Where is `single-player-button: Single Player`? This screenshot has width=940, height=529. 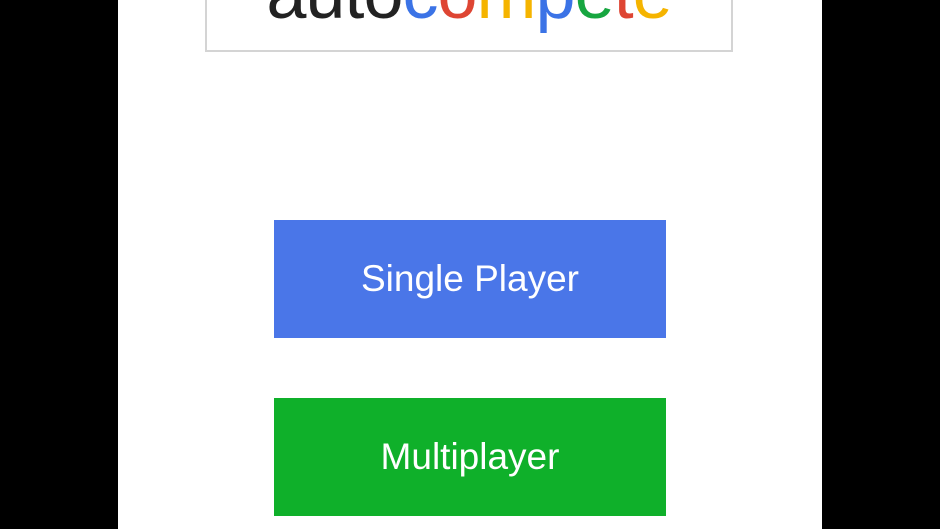
single-player-button: Single Player is located at coordinates (470, 279).